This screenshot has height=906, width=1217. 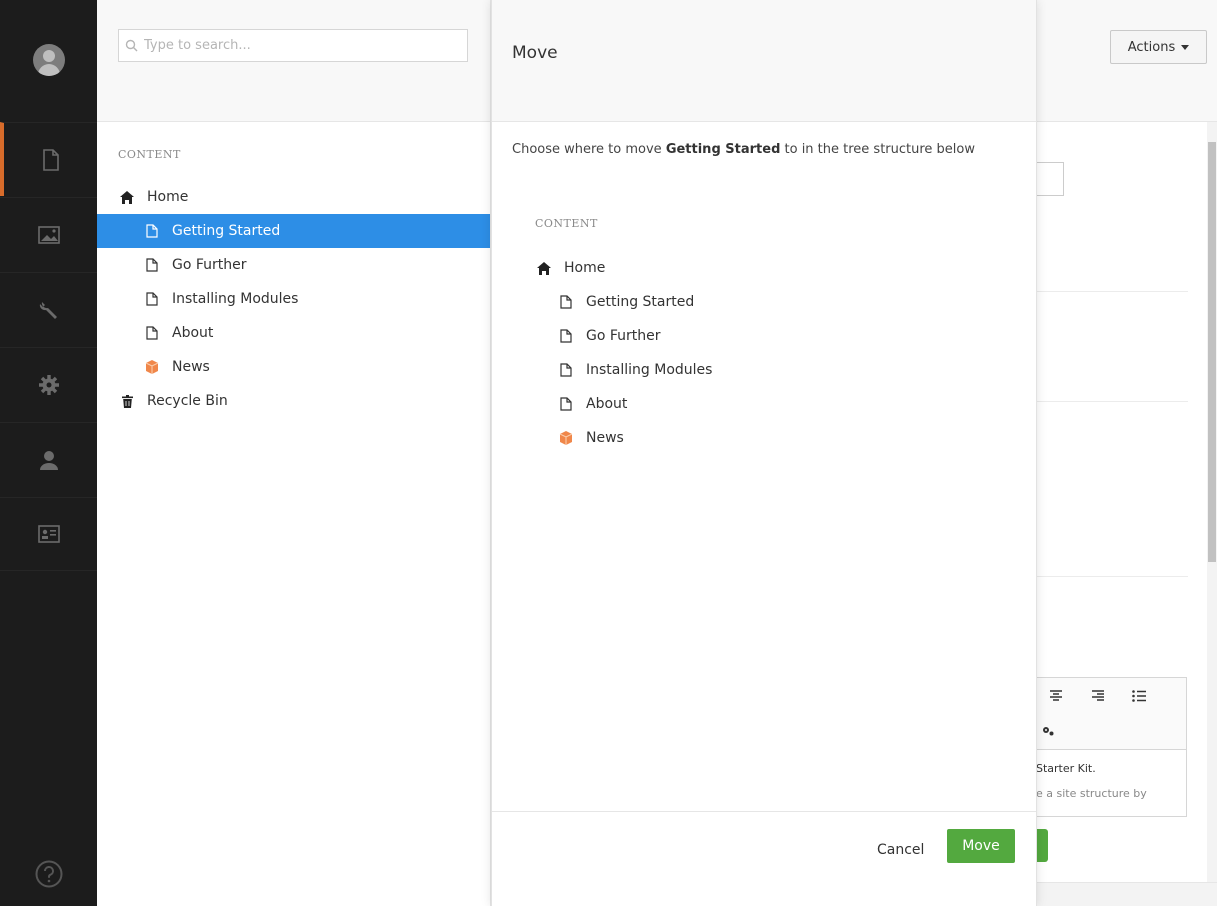 I want to click on dialog-section-title: CONTENT, so click(x=566, y=223).